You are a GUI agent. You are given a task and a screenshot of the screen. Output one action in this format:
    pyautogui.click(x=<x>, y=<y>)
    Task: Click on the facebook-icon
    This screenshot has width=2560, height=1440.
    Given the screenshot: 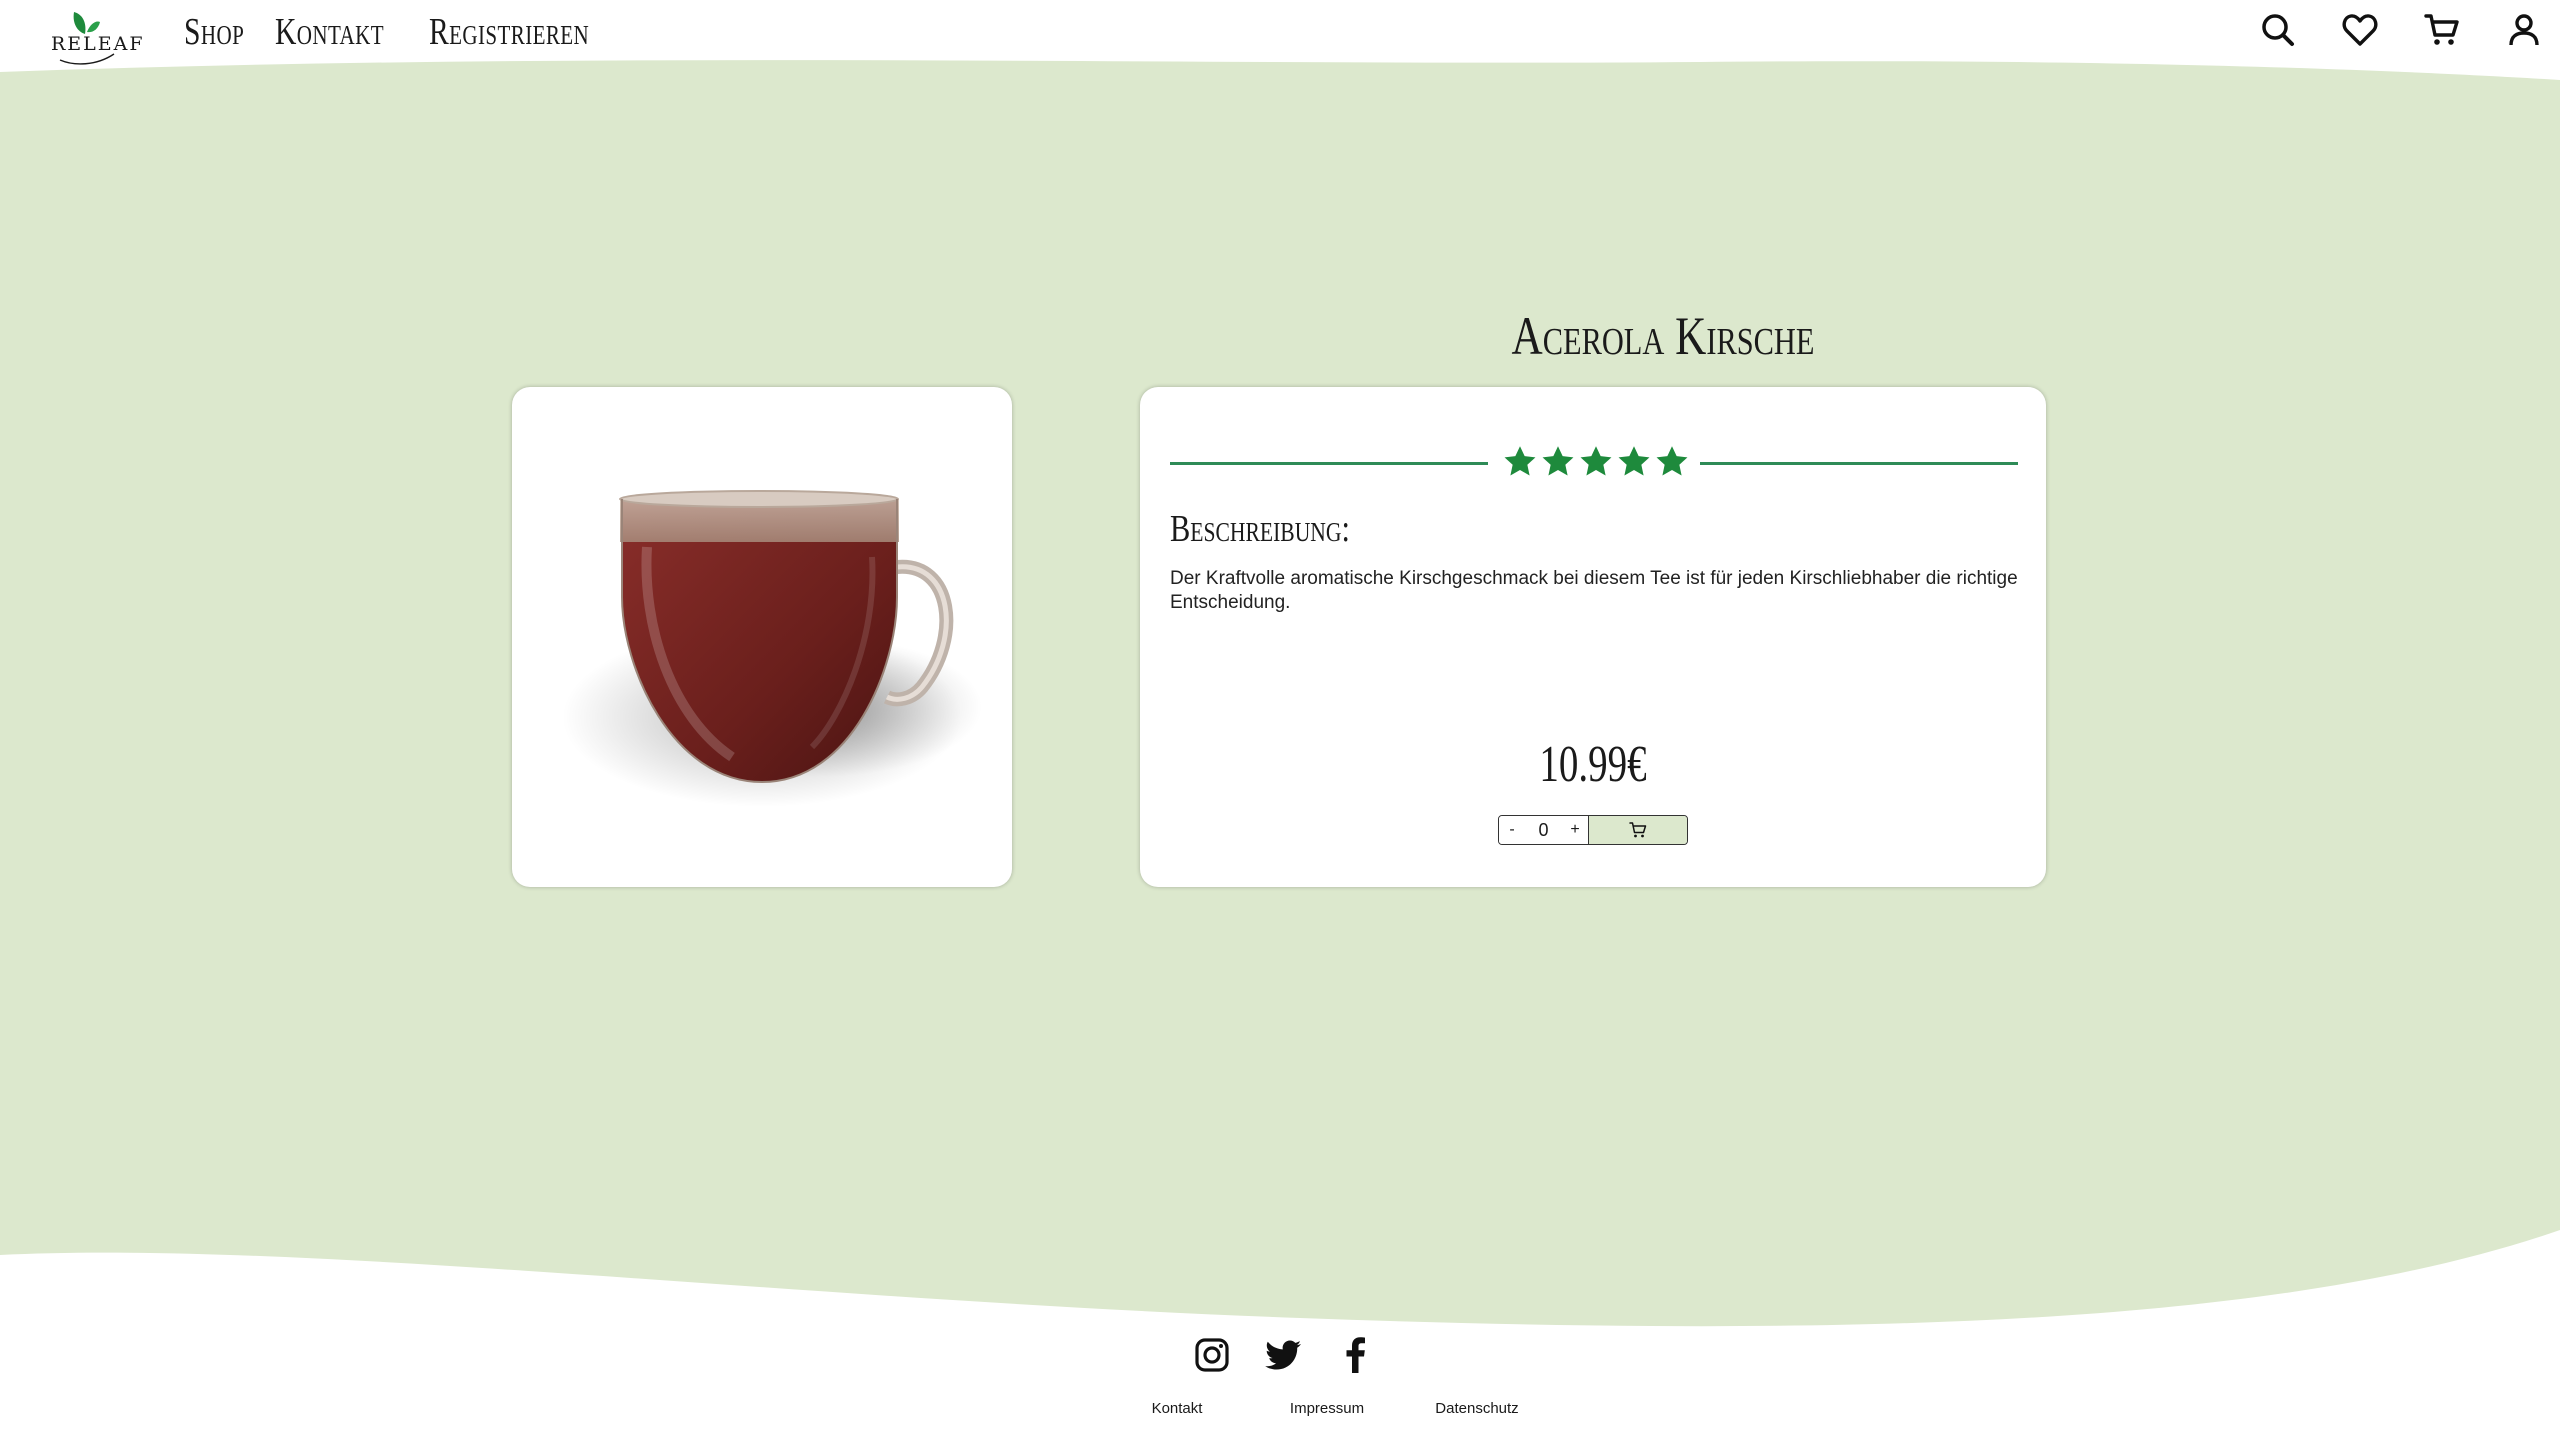 What is the action you would take?
    pyautogui.click(x=1356, y=1355)
    